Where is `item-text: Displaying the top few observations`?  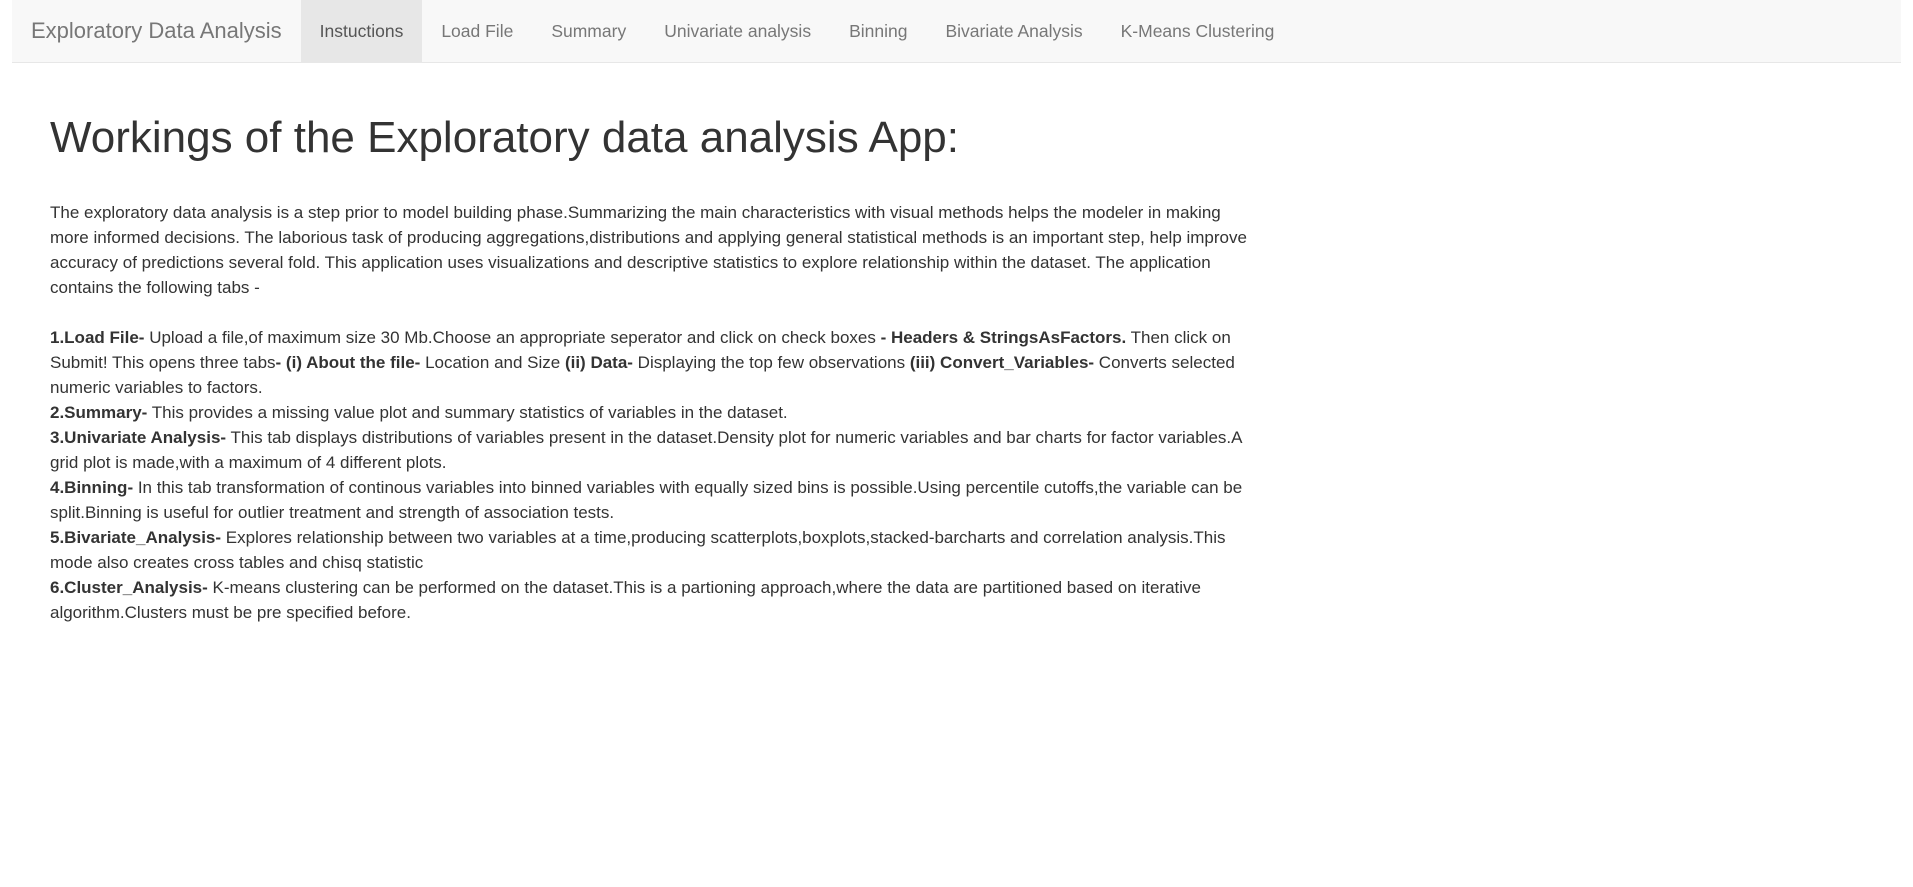 item-text: Displaying the top few observations is located at coordinates (771, 363).